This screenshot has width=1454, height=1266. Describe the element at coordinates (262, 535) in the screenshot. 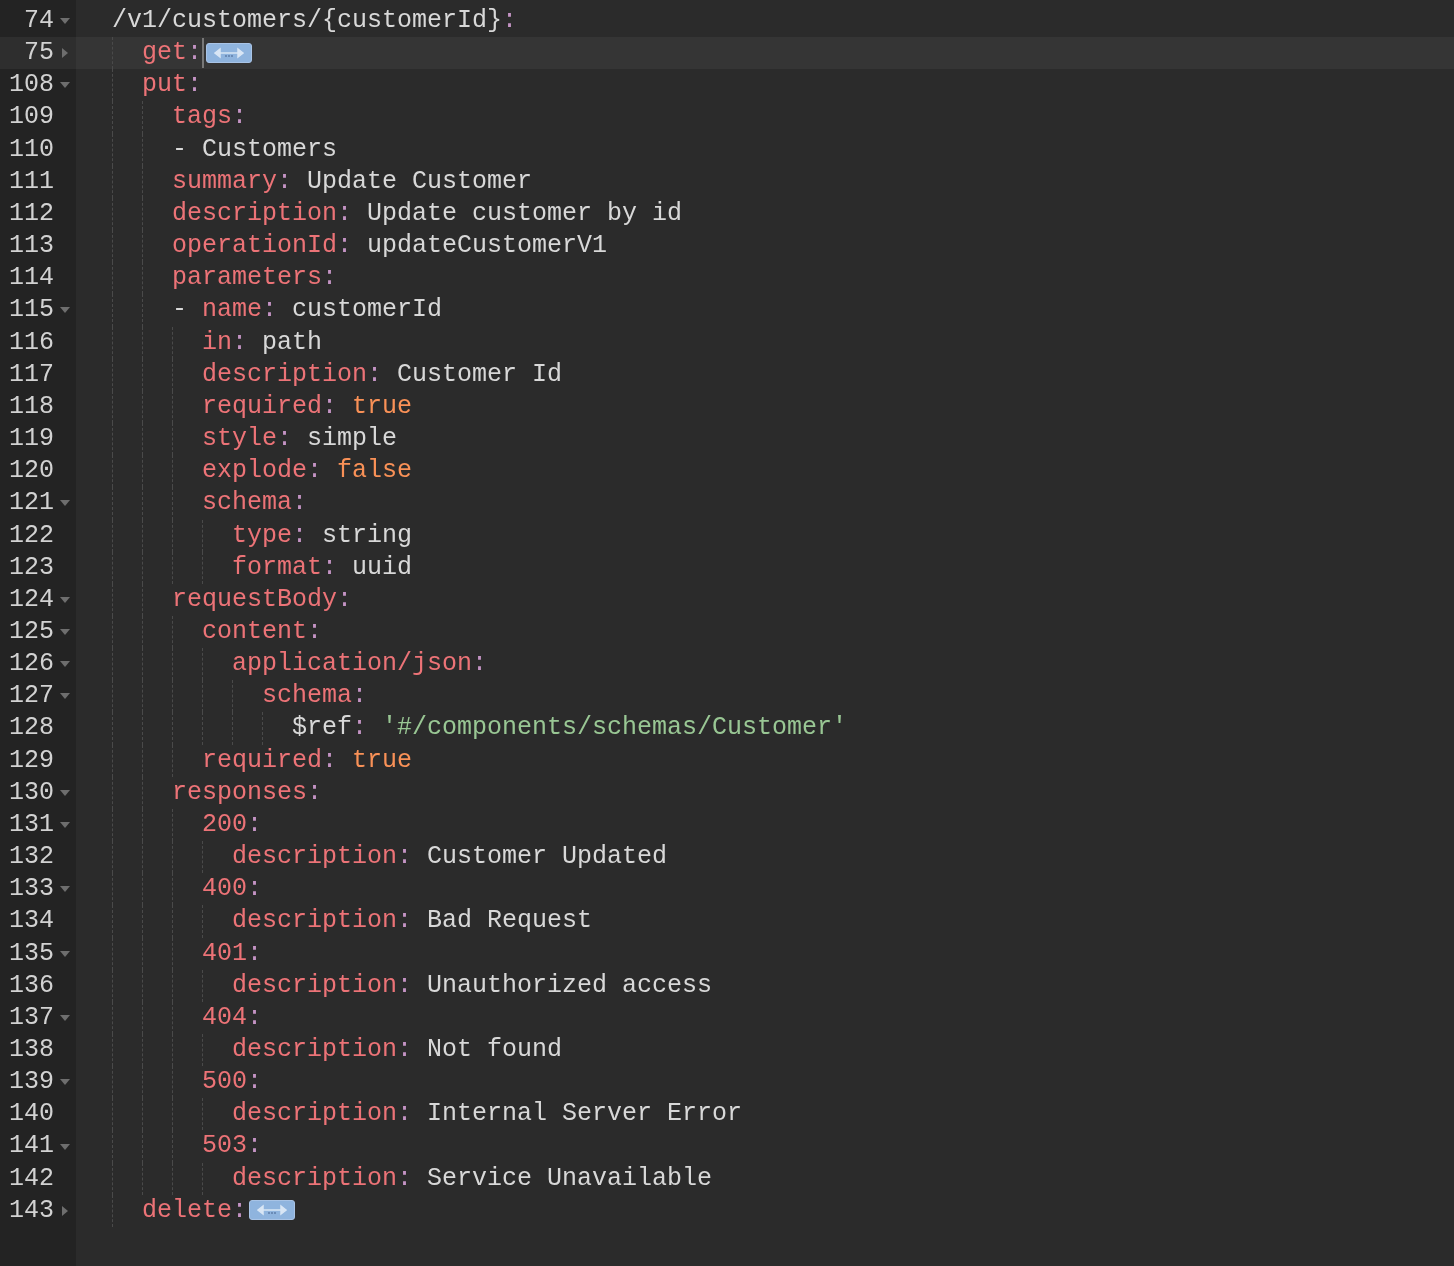

I see `yaml-key: type` at that location.